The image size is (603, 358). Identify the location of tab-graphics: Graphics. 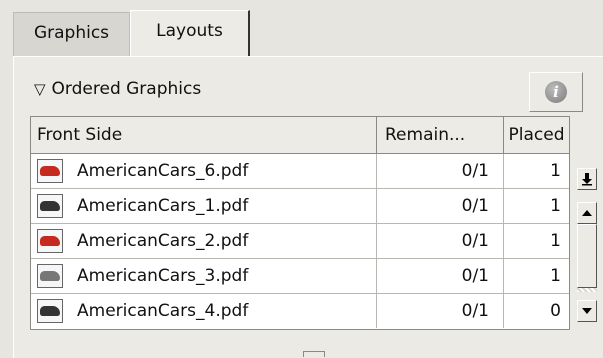
(71, 34).